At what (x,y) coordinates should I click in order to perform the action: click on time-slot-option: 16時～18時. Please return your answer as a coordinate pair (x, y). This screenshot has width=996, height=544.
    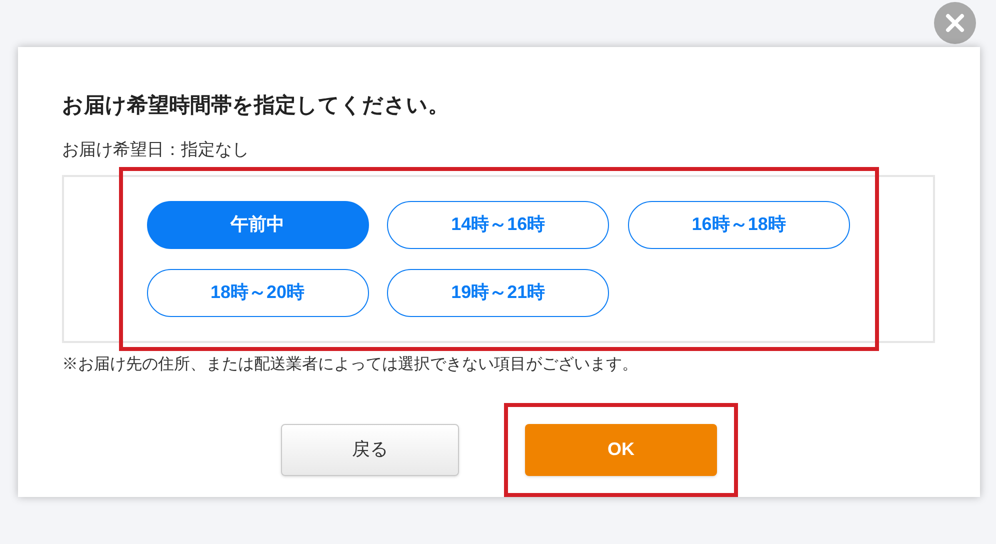
    Looking at the image, I should click on (739, 224).